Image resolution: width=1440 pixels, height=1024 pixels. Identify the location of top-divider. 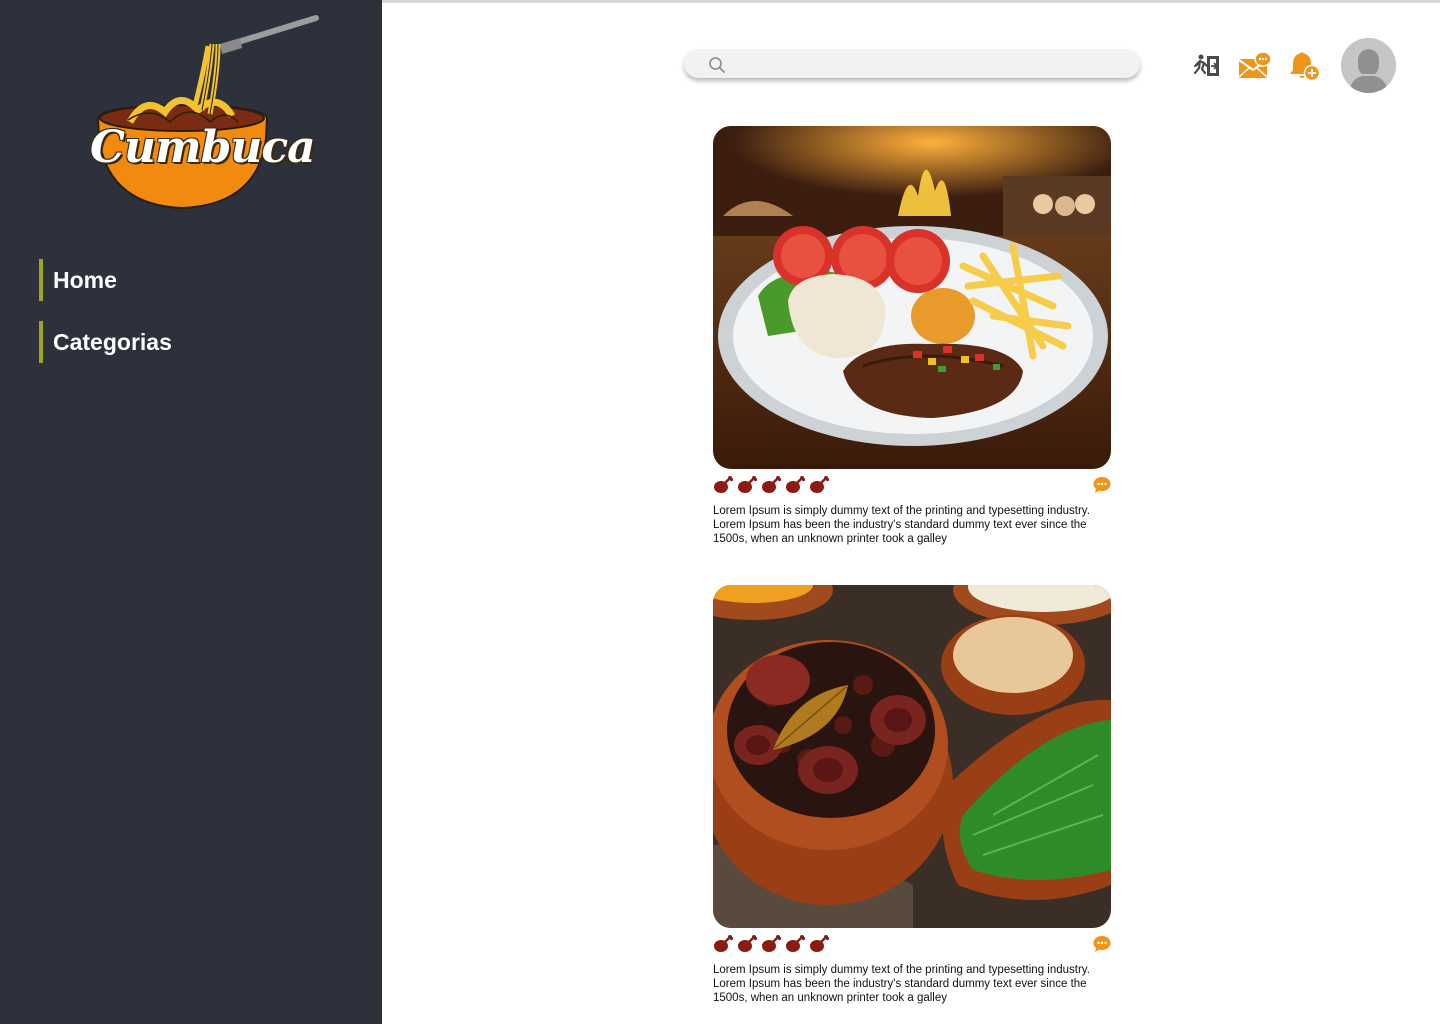
(911, 1).